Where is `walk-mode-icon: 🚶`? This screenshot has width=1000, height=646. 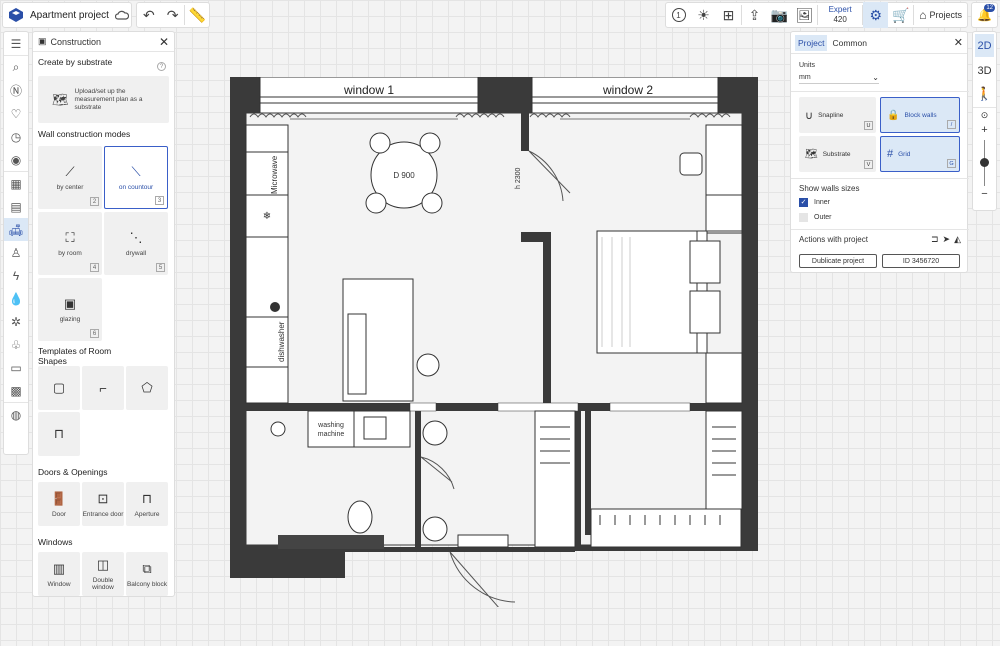 walk-mode-icon: 🚶 is located at coordinates (984, 93).